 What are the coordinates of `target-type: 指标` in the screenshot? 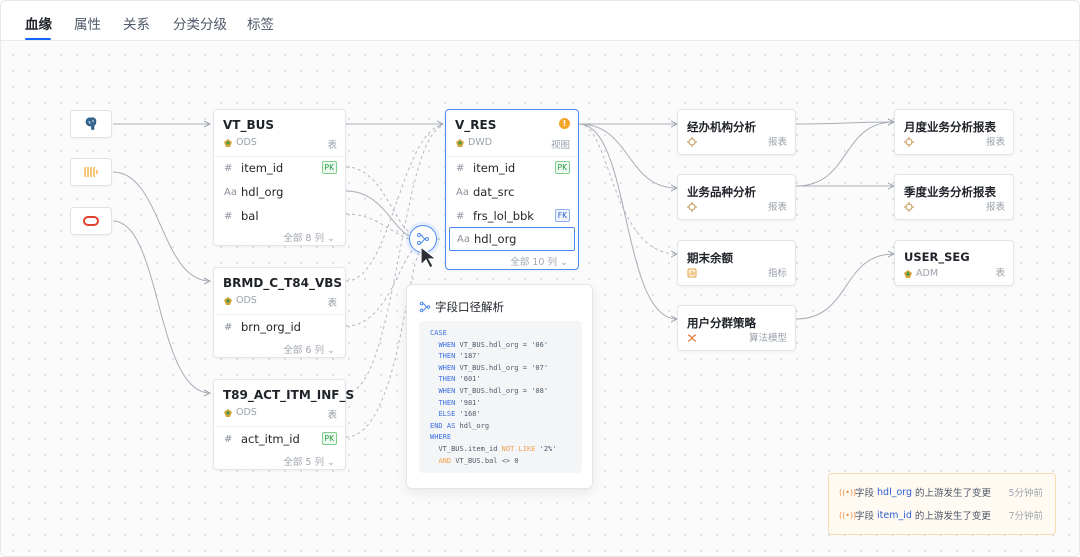 It's located at (777, 273).